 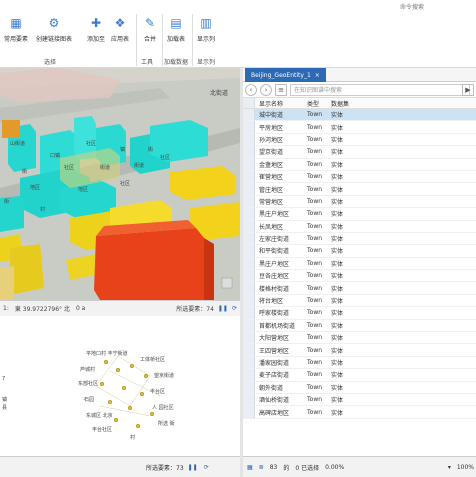 I want to click on column-header-type: 类型, so click(x=319, y=103).